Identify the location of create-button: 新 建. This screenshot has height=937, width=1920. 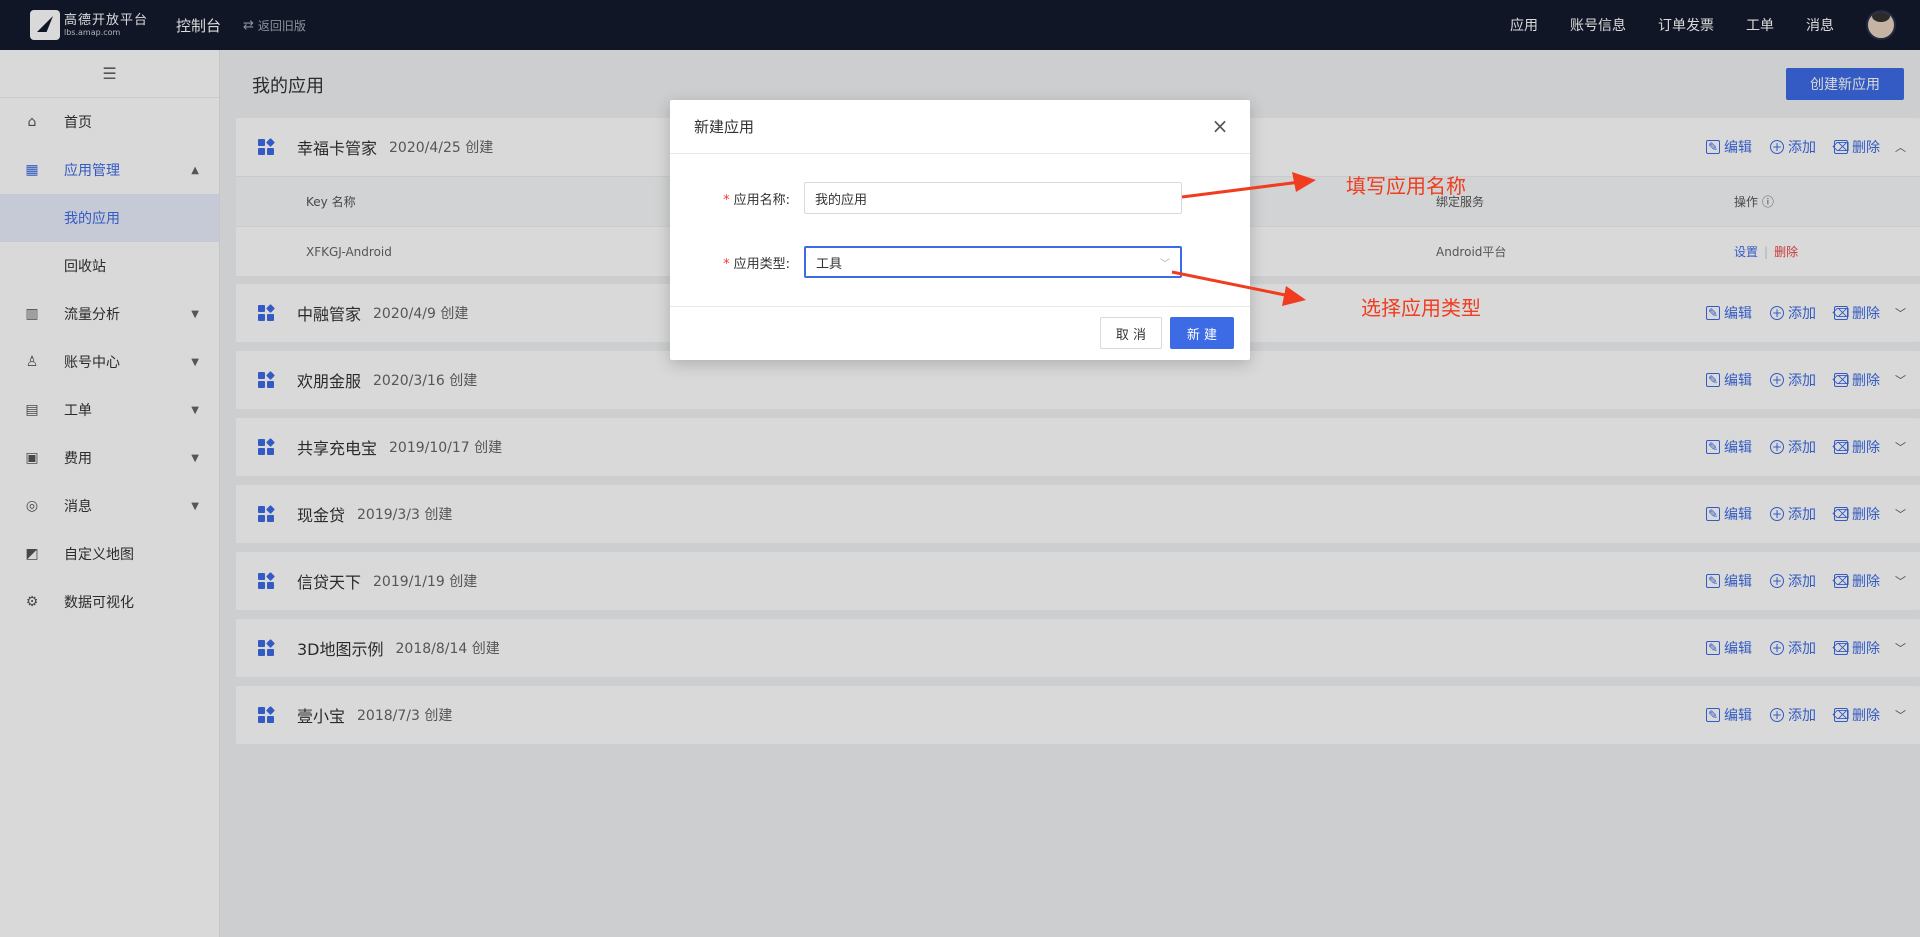
(1202, 333).